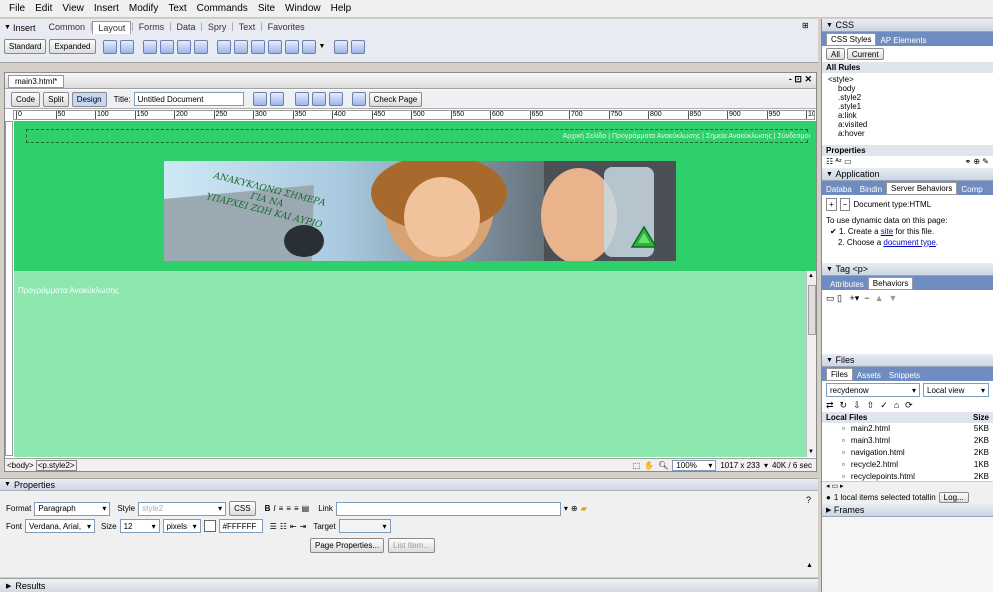  Describe the element at coordinates (805, 25) in the screenshot. I see `options-menu-icon: ⊞` at that location.